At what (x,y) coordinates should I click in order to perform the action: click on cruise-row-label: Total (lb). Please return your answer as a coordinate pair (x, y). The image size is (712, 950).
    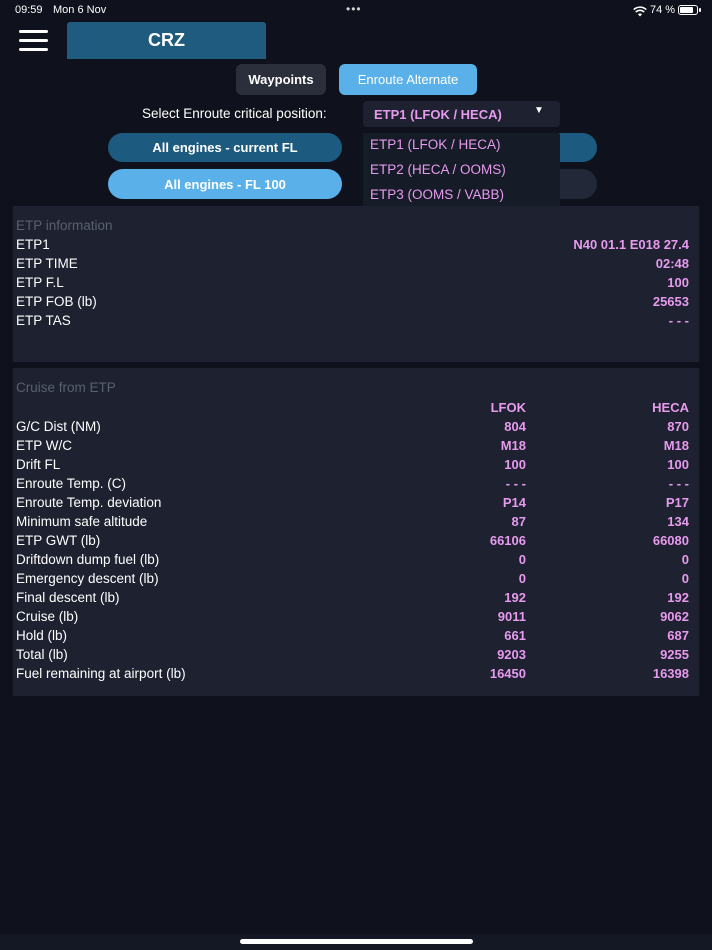
    Looking at the image, I should click on (42, 654).